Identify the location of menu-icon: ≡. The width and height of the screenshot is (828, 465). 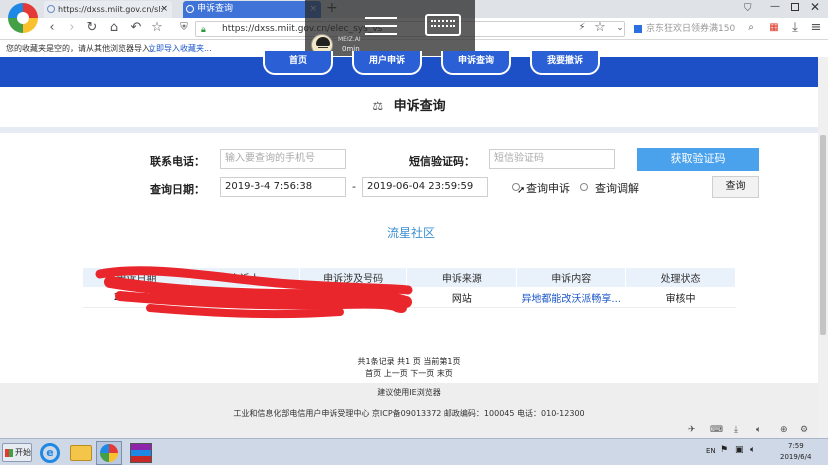
(816, 28).